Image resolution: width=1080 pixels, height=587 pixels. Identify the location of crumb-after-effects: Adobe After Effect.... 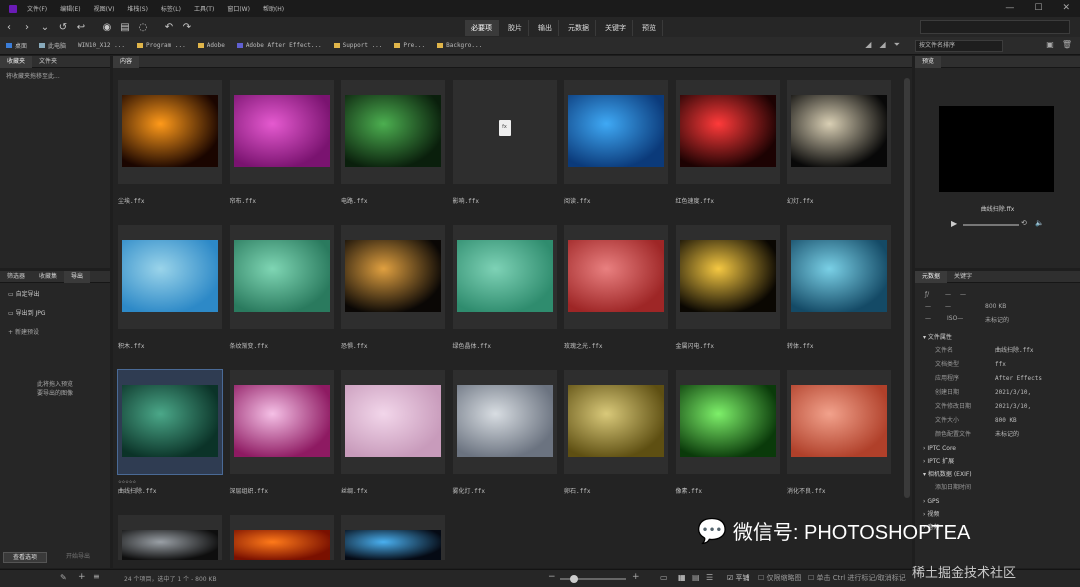
(279, 45).